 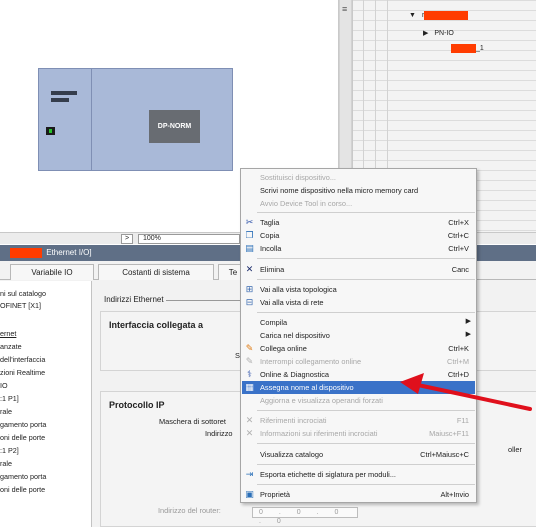 What do you see at coordinates (292, 454) in the screenshot?
I see `menu-item-label: Visualizza catalogo` at bounding box center [292, 454].